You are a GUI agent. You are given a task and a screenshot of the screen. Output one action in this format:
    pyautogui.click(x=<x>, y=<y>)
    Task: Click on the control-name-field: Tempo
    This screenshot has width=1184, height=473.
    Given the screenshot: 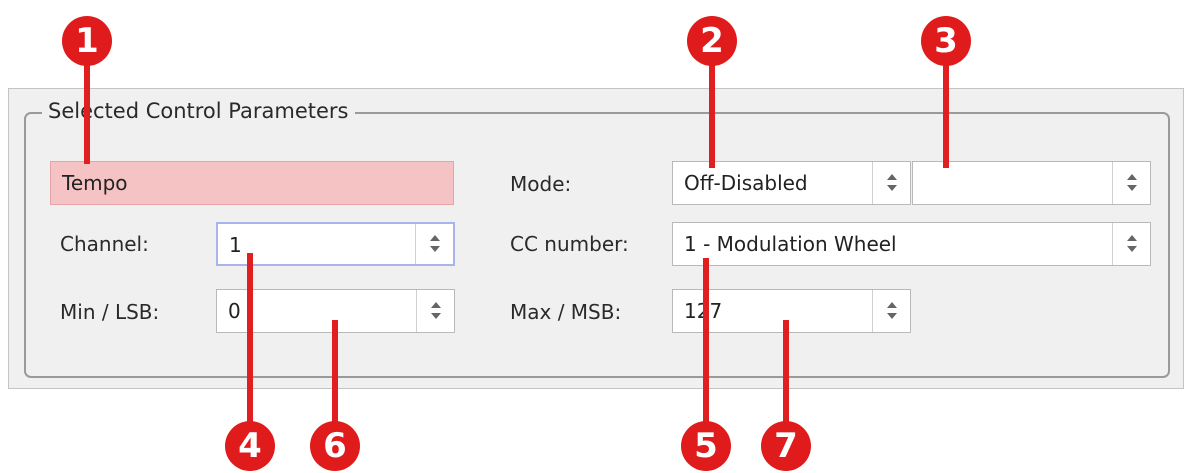 What is the action you would take?
    pyautogui.click(x=252, y=183)
    